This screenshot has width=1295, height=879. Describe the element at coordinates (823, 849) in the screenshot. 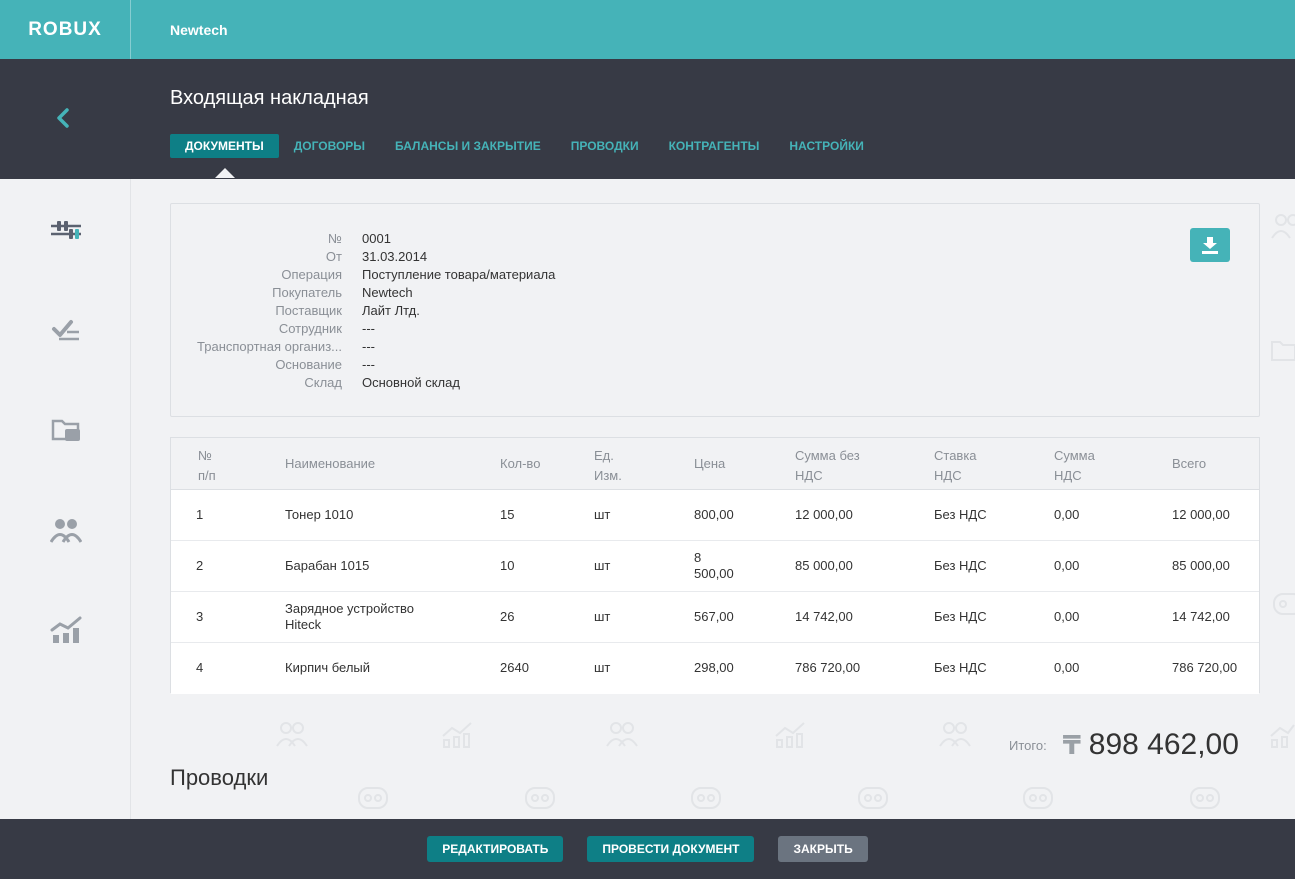

I see `close-button: ЗАКРЫТЬ` at that location.